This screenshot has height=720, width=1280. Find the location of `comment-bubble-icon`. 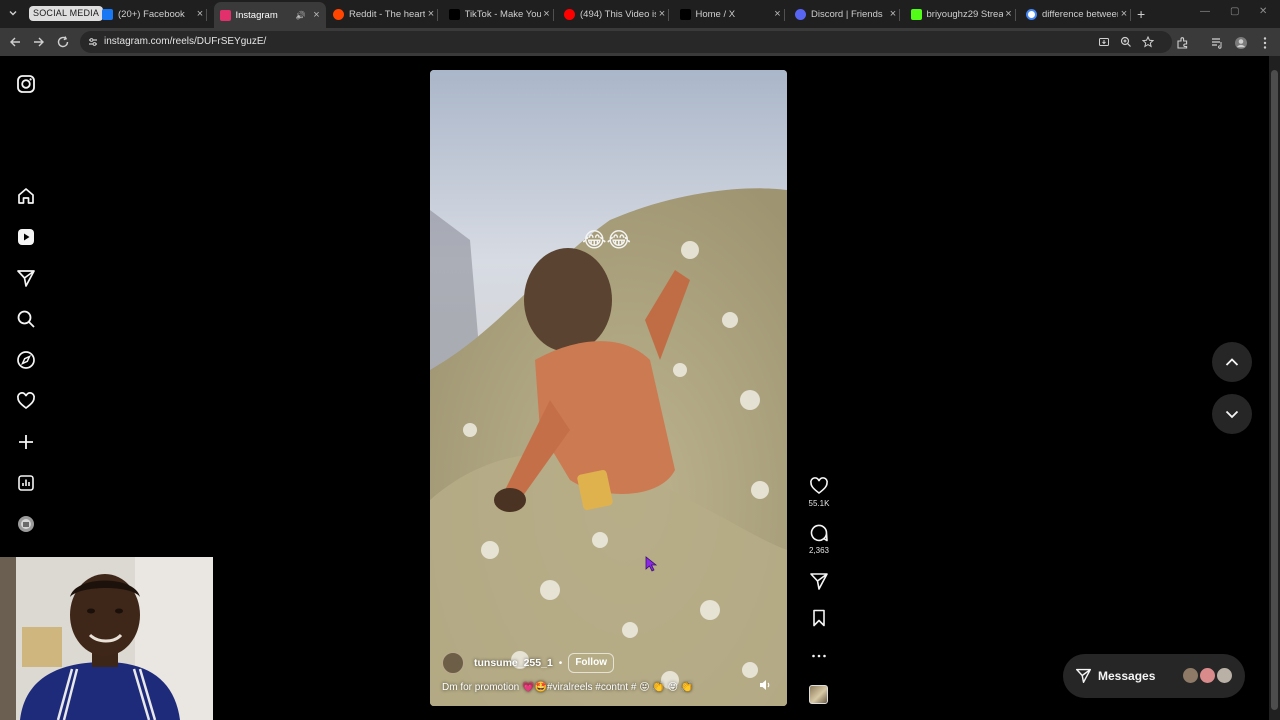

comment-bubble-icon is located at coordinates (819, 533).